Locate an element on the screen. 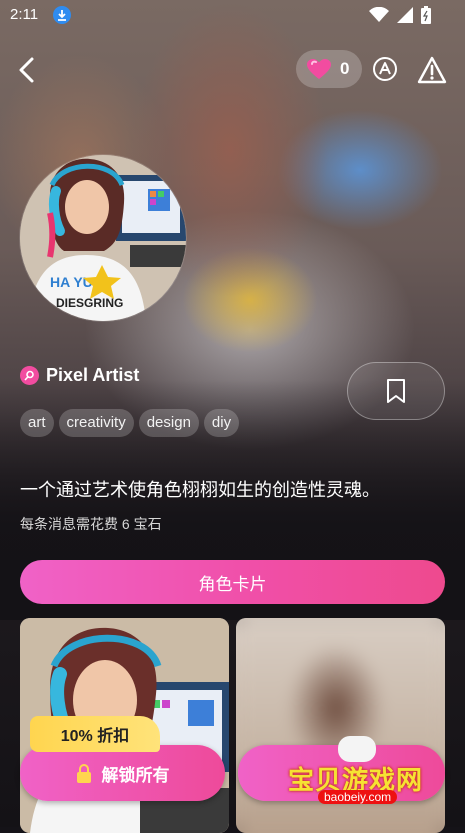 The image size is (465, 833). translate-icon is located at coordinates (385, 69).